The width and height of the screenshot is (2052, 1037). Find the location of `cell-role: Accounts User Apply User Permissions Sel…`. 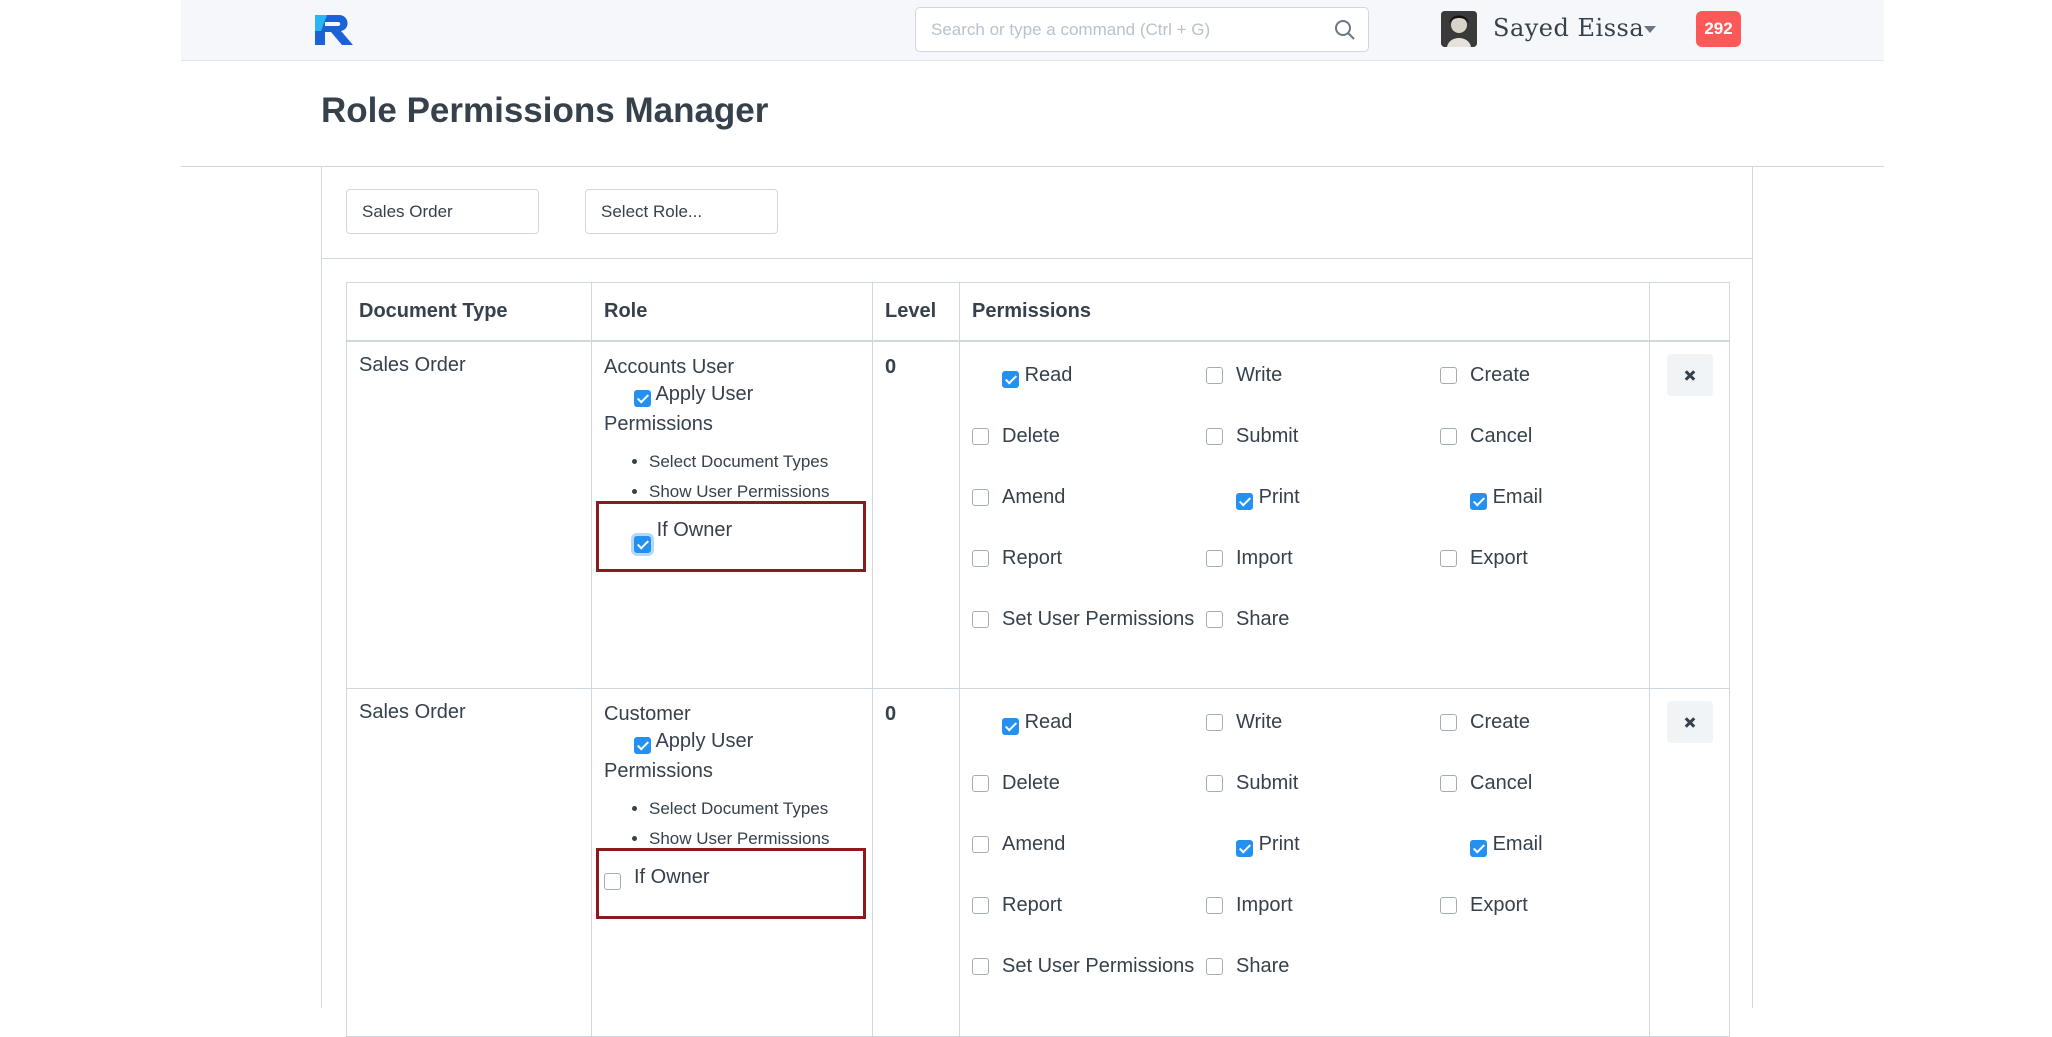

cell-role: Accounts User Apply User Permissions Sel… is located at coordinates (732, 514).